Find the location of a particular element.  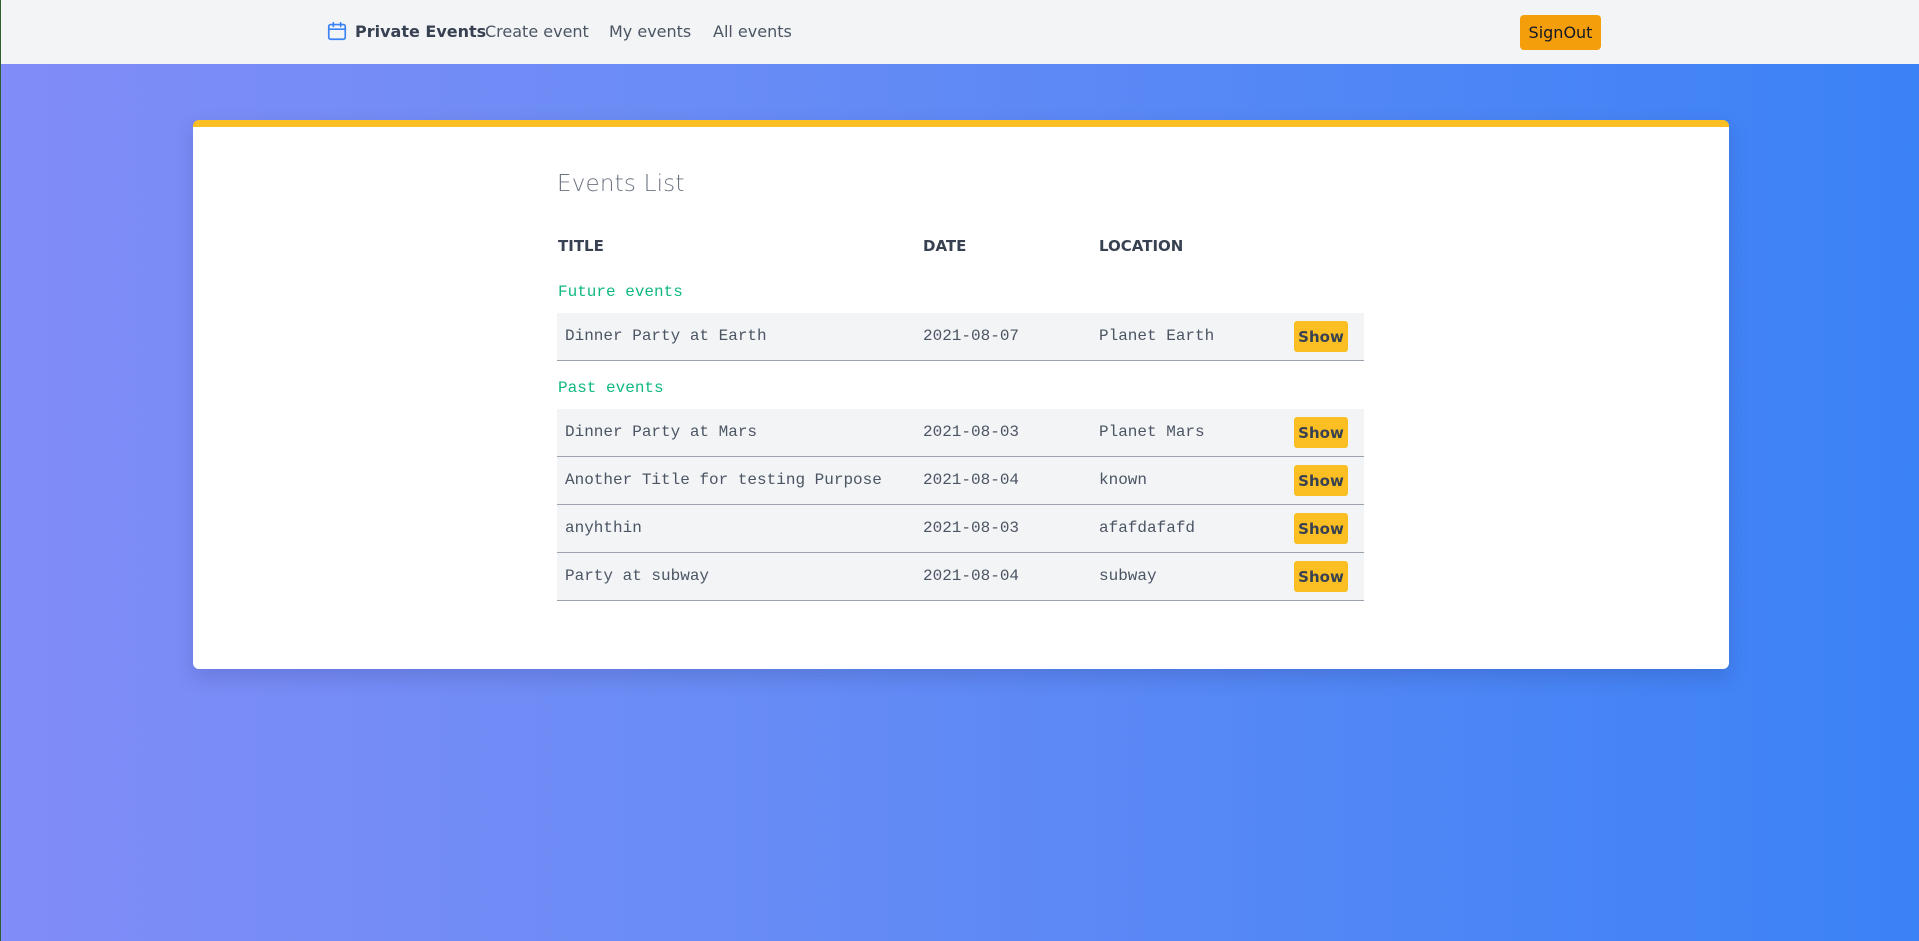

event-title: Party at subway is located at coordinates (637, 576).